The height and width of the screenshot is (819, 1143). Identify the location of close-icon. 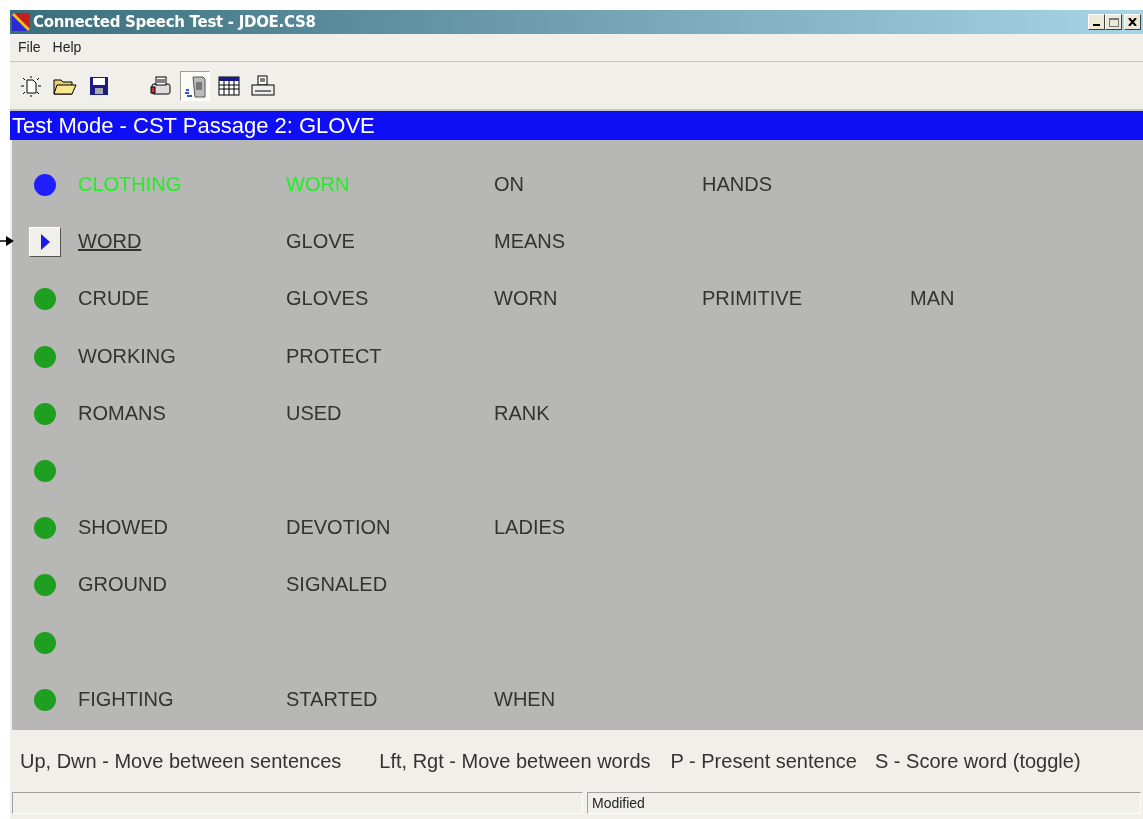
(1132, 22).